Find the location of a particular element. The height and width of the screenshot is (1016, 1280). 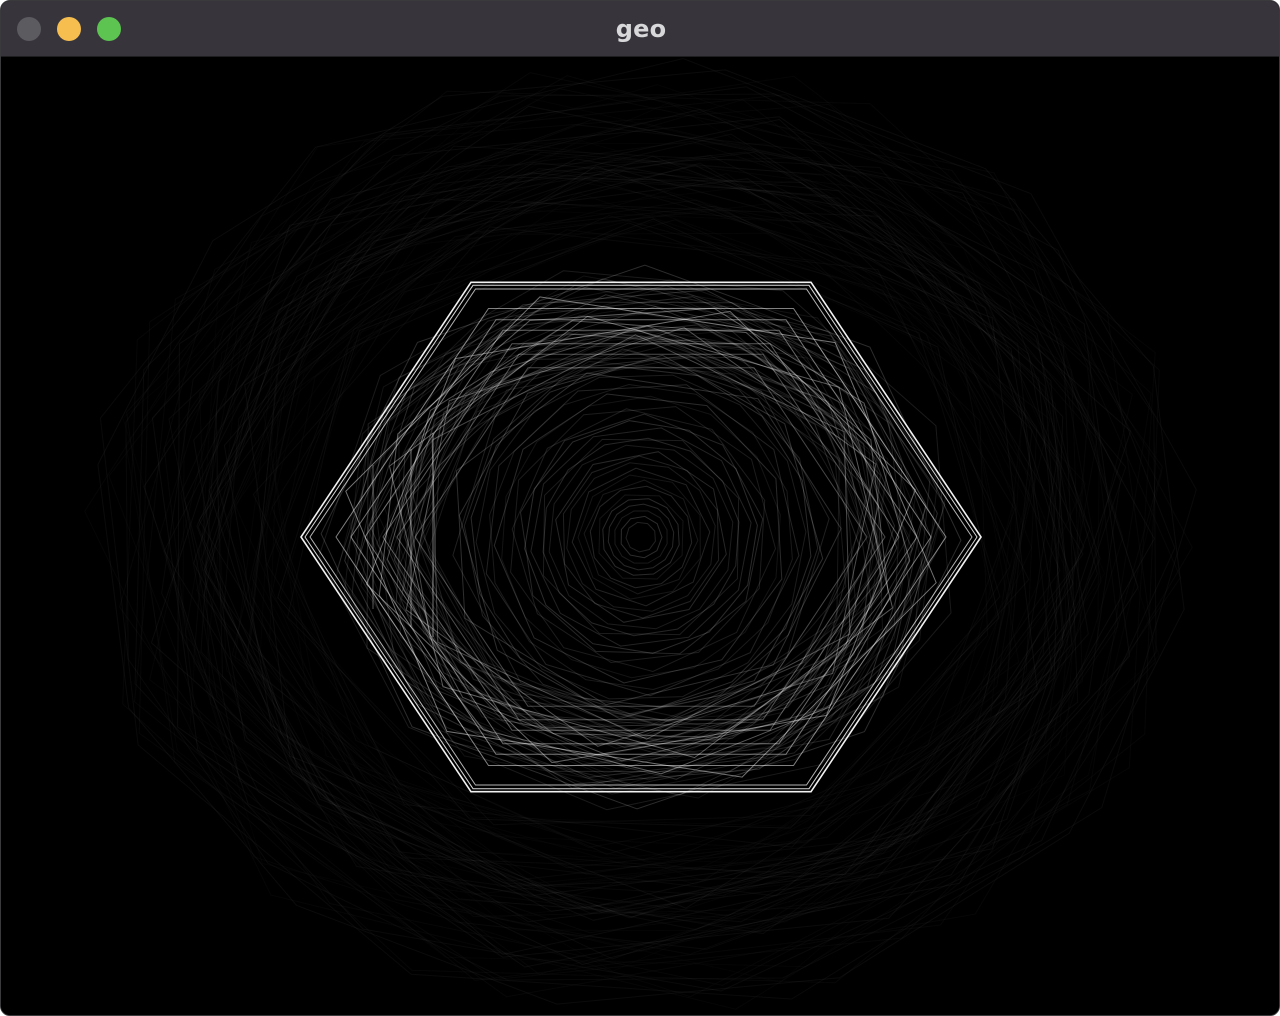

title-bar: geo is located at coordinates (640, 29).